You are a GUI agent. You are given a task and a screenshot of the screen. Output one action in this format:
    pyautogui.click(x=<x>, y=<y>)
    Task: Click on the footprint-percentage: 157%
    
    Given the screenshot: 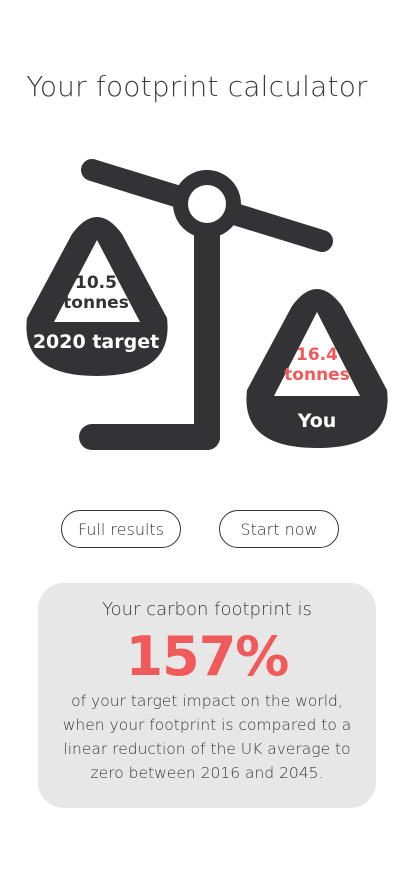 What is the action you would take?
    pyautogui.click(x=207, y=656)
    